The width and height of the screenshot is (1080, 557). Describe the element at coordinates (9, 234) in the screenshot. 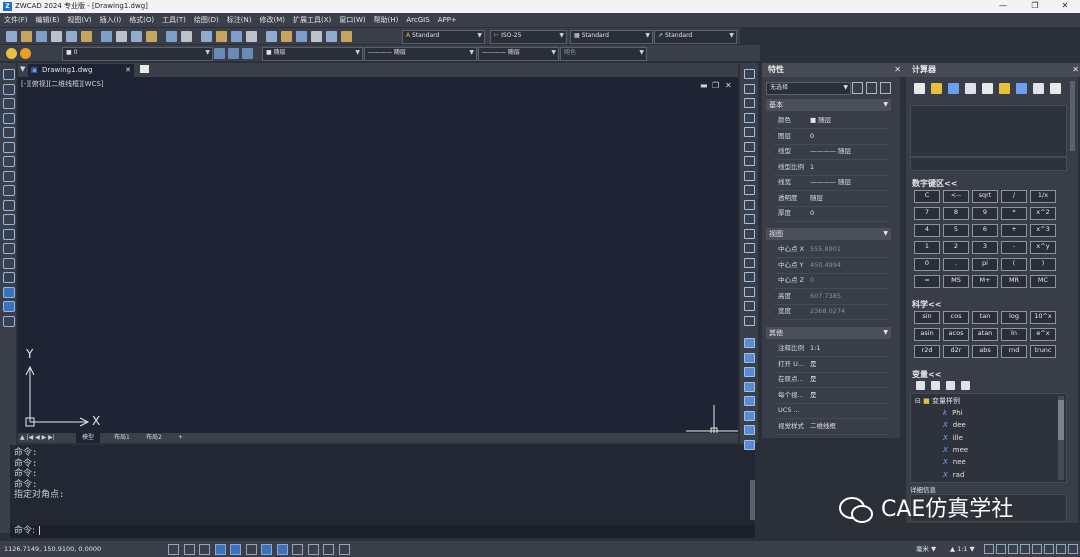

I see `insert-block-icon` at that location.